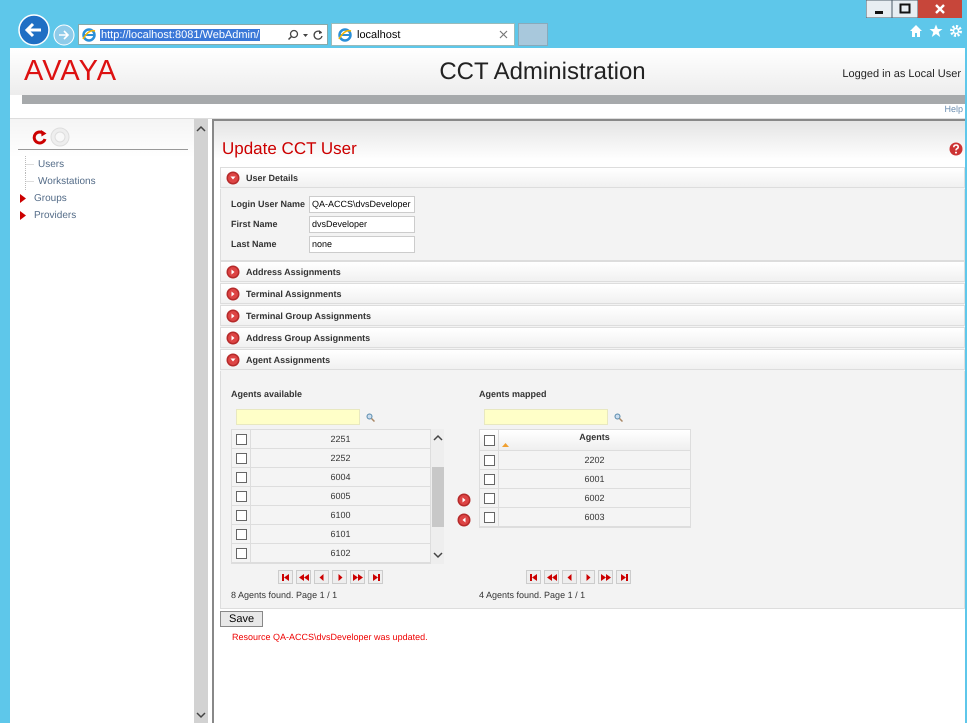  I want to click on save-button: Save, so click(242, 619).